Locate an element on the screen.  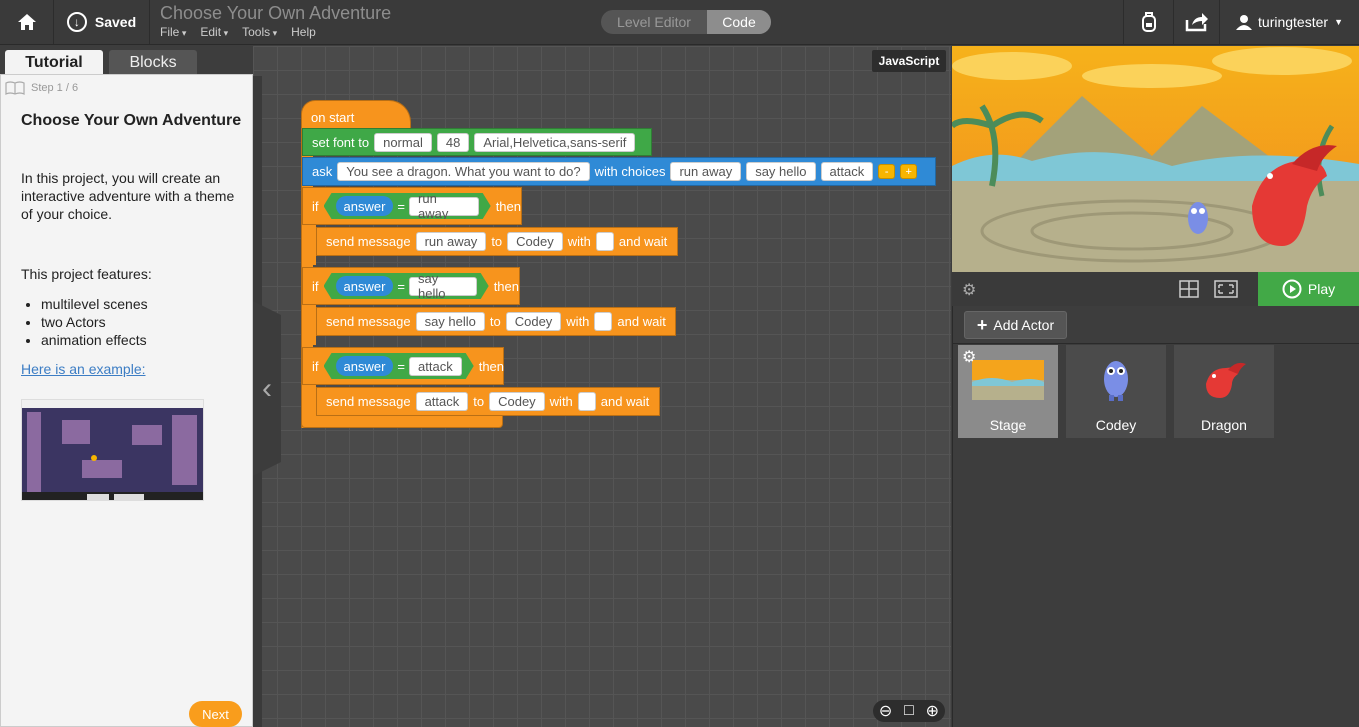
equals-condition: answer = say hello is located at coordinates (406, 286).